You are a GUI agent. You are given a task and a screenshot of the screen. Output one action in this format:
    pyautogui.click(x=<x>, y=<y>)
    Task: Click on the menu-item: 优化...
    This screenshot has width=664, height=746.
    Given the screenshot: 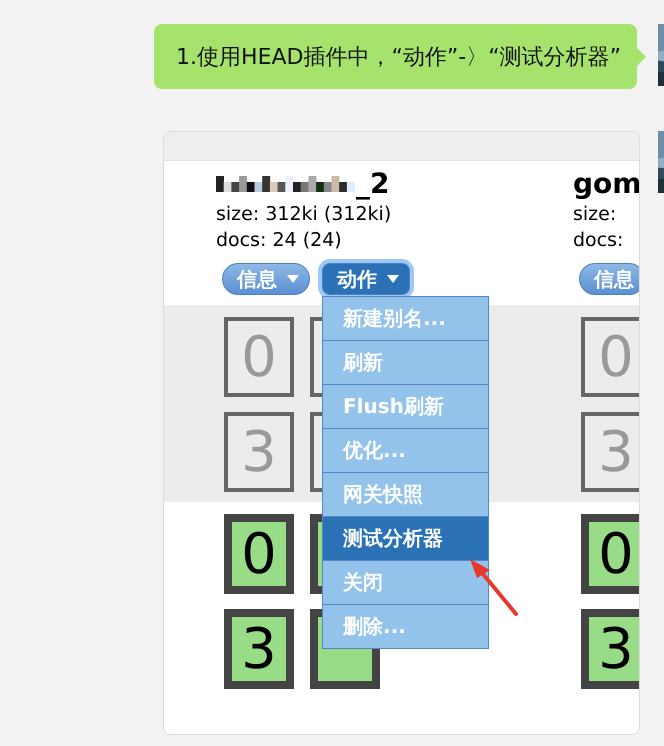 What is the action you would take?
    pyautogui.click(x=405, y=450)
    